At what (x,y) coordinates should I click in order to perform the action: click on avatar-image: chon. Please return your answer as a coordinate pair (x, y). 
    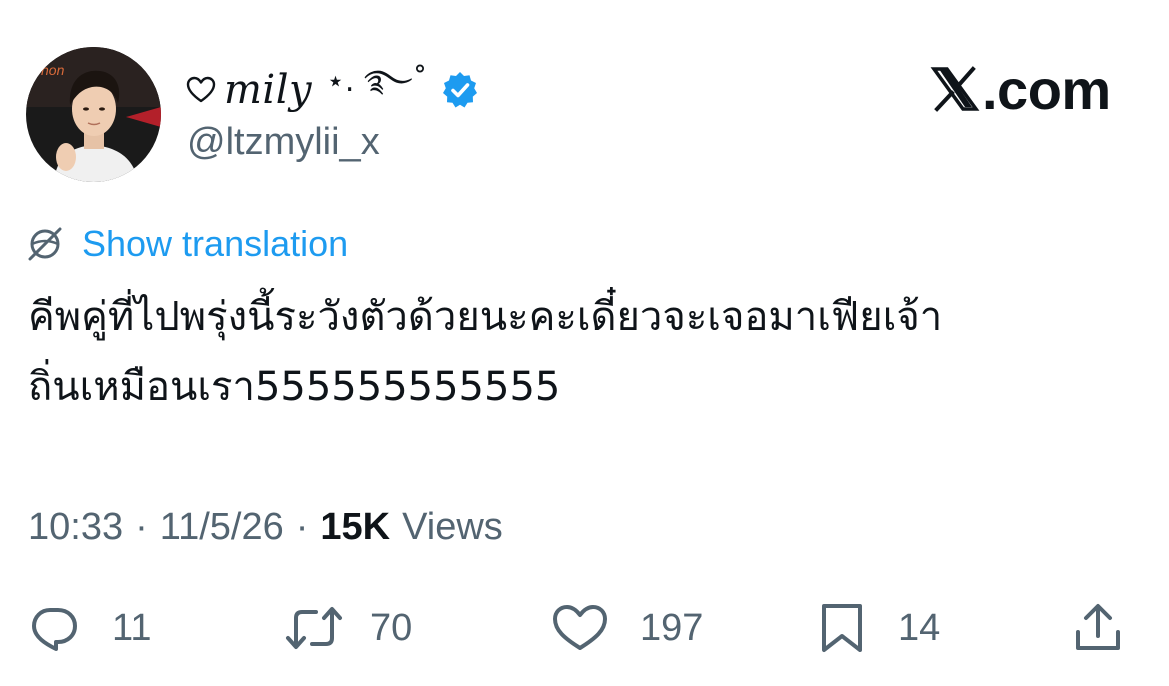
    Looking at the image, I should click on (93, 114).